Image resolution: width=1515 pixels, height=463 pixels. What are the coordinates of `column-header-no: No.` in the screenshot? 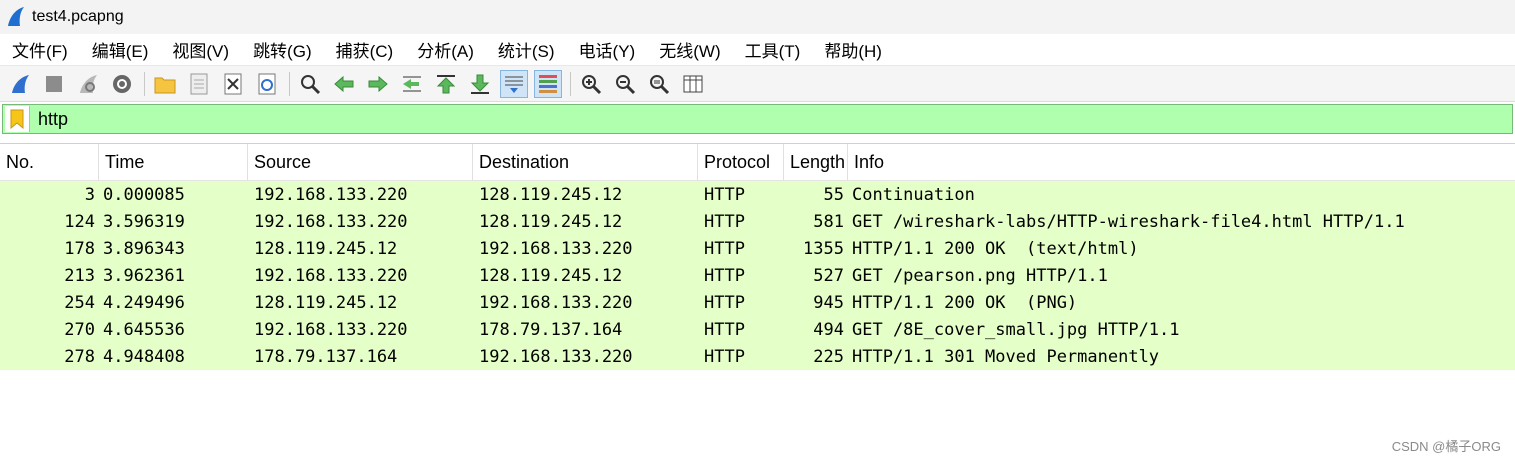 It's located at (49, 162).